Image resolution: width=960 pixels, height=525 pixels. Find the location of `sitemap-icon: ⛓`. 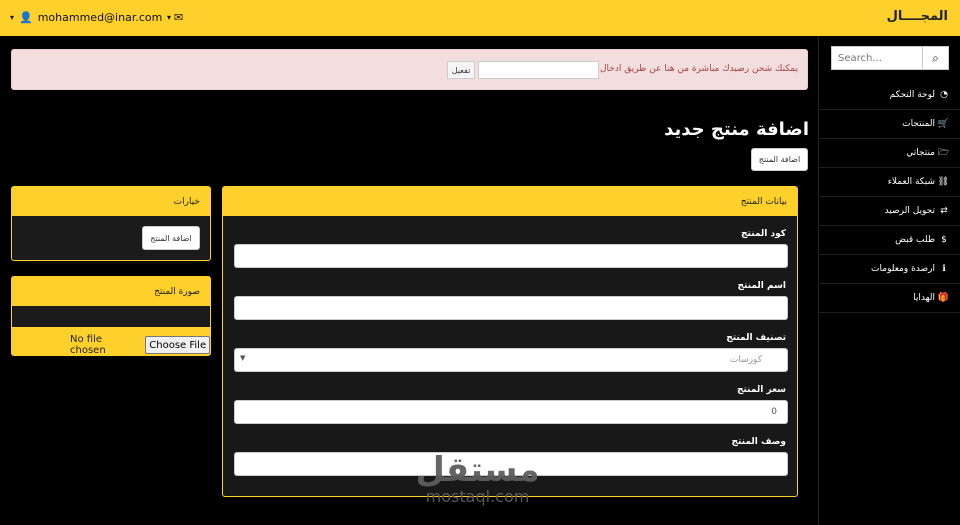

sitemap-icon: ⛓ is located at coordinates (943, 182).